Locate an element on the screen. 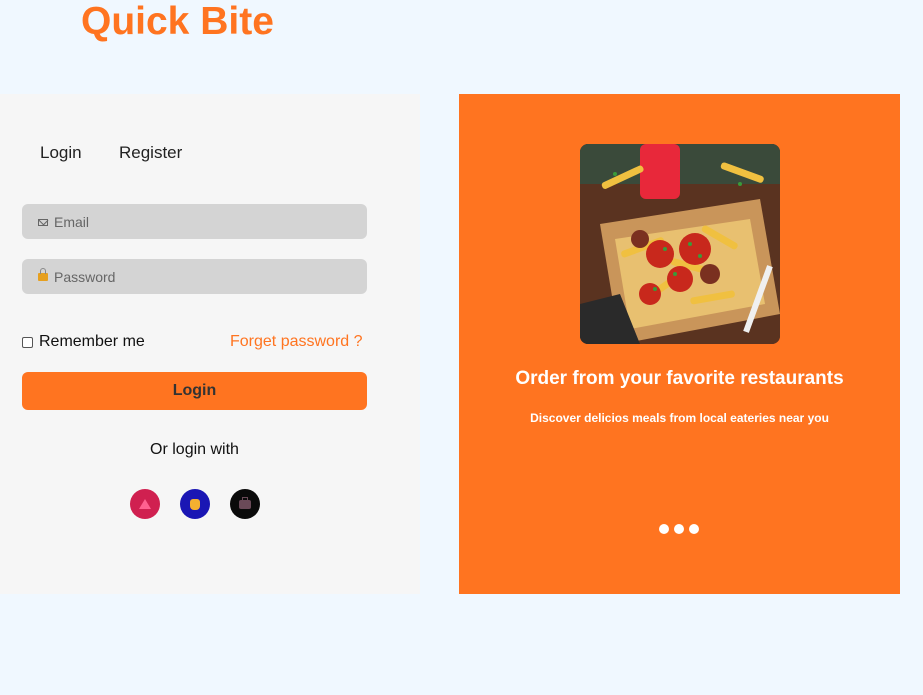  forget-password-link: Forget password ? is located at coordinates (296, 342).